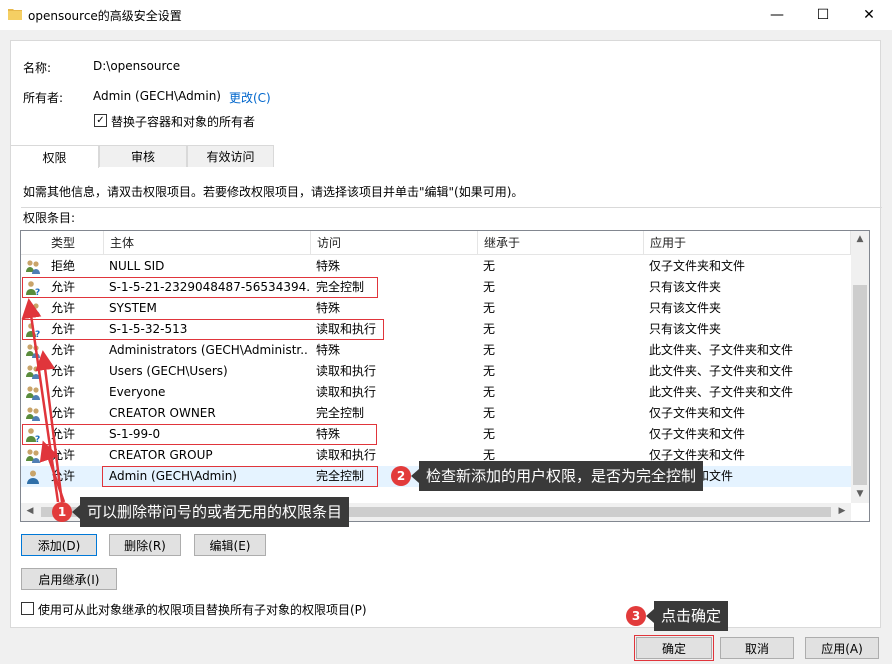 The width and height of the screenshot is (892, 664). I want to click on name-value: D:\opensource, so click(137, 66).